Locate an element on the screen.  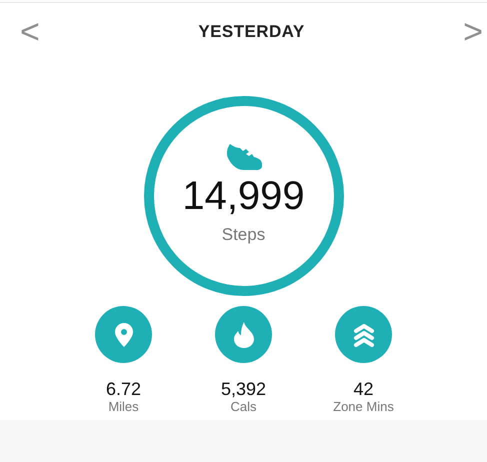
next-day-button: > is located at coordinates (473, 31).